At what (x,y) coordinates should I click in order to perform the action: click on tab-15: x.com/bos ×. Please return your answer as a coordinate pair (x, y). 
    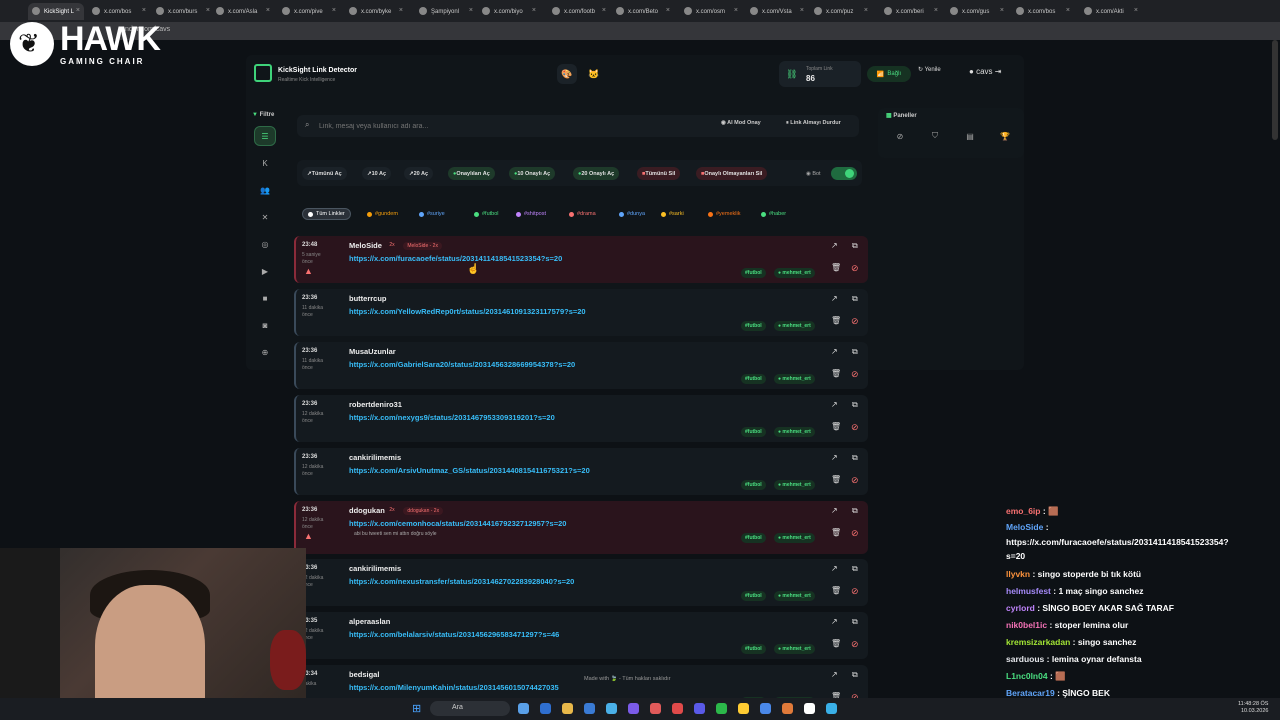
    Looking at the image, I should click on (1043, 11).